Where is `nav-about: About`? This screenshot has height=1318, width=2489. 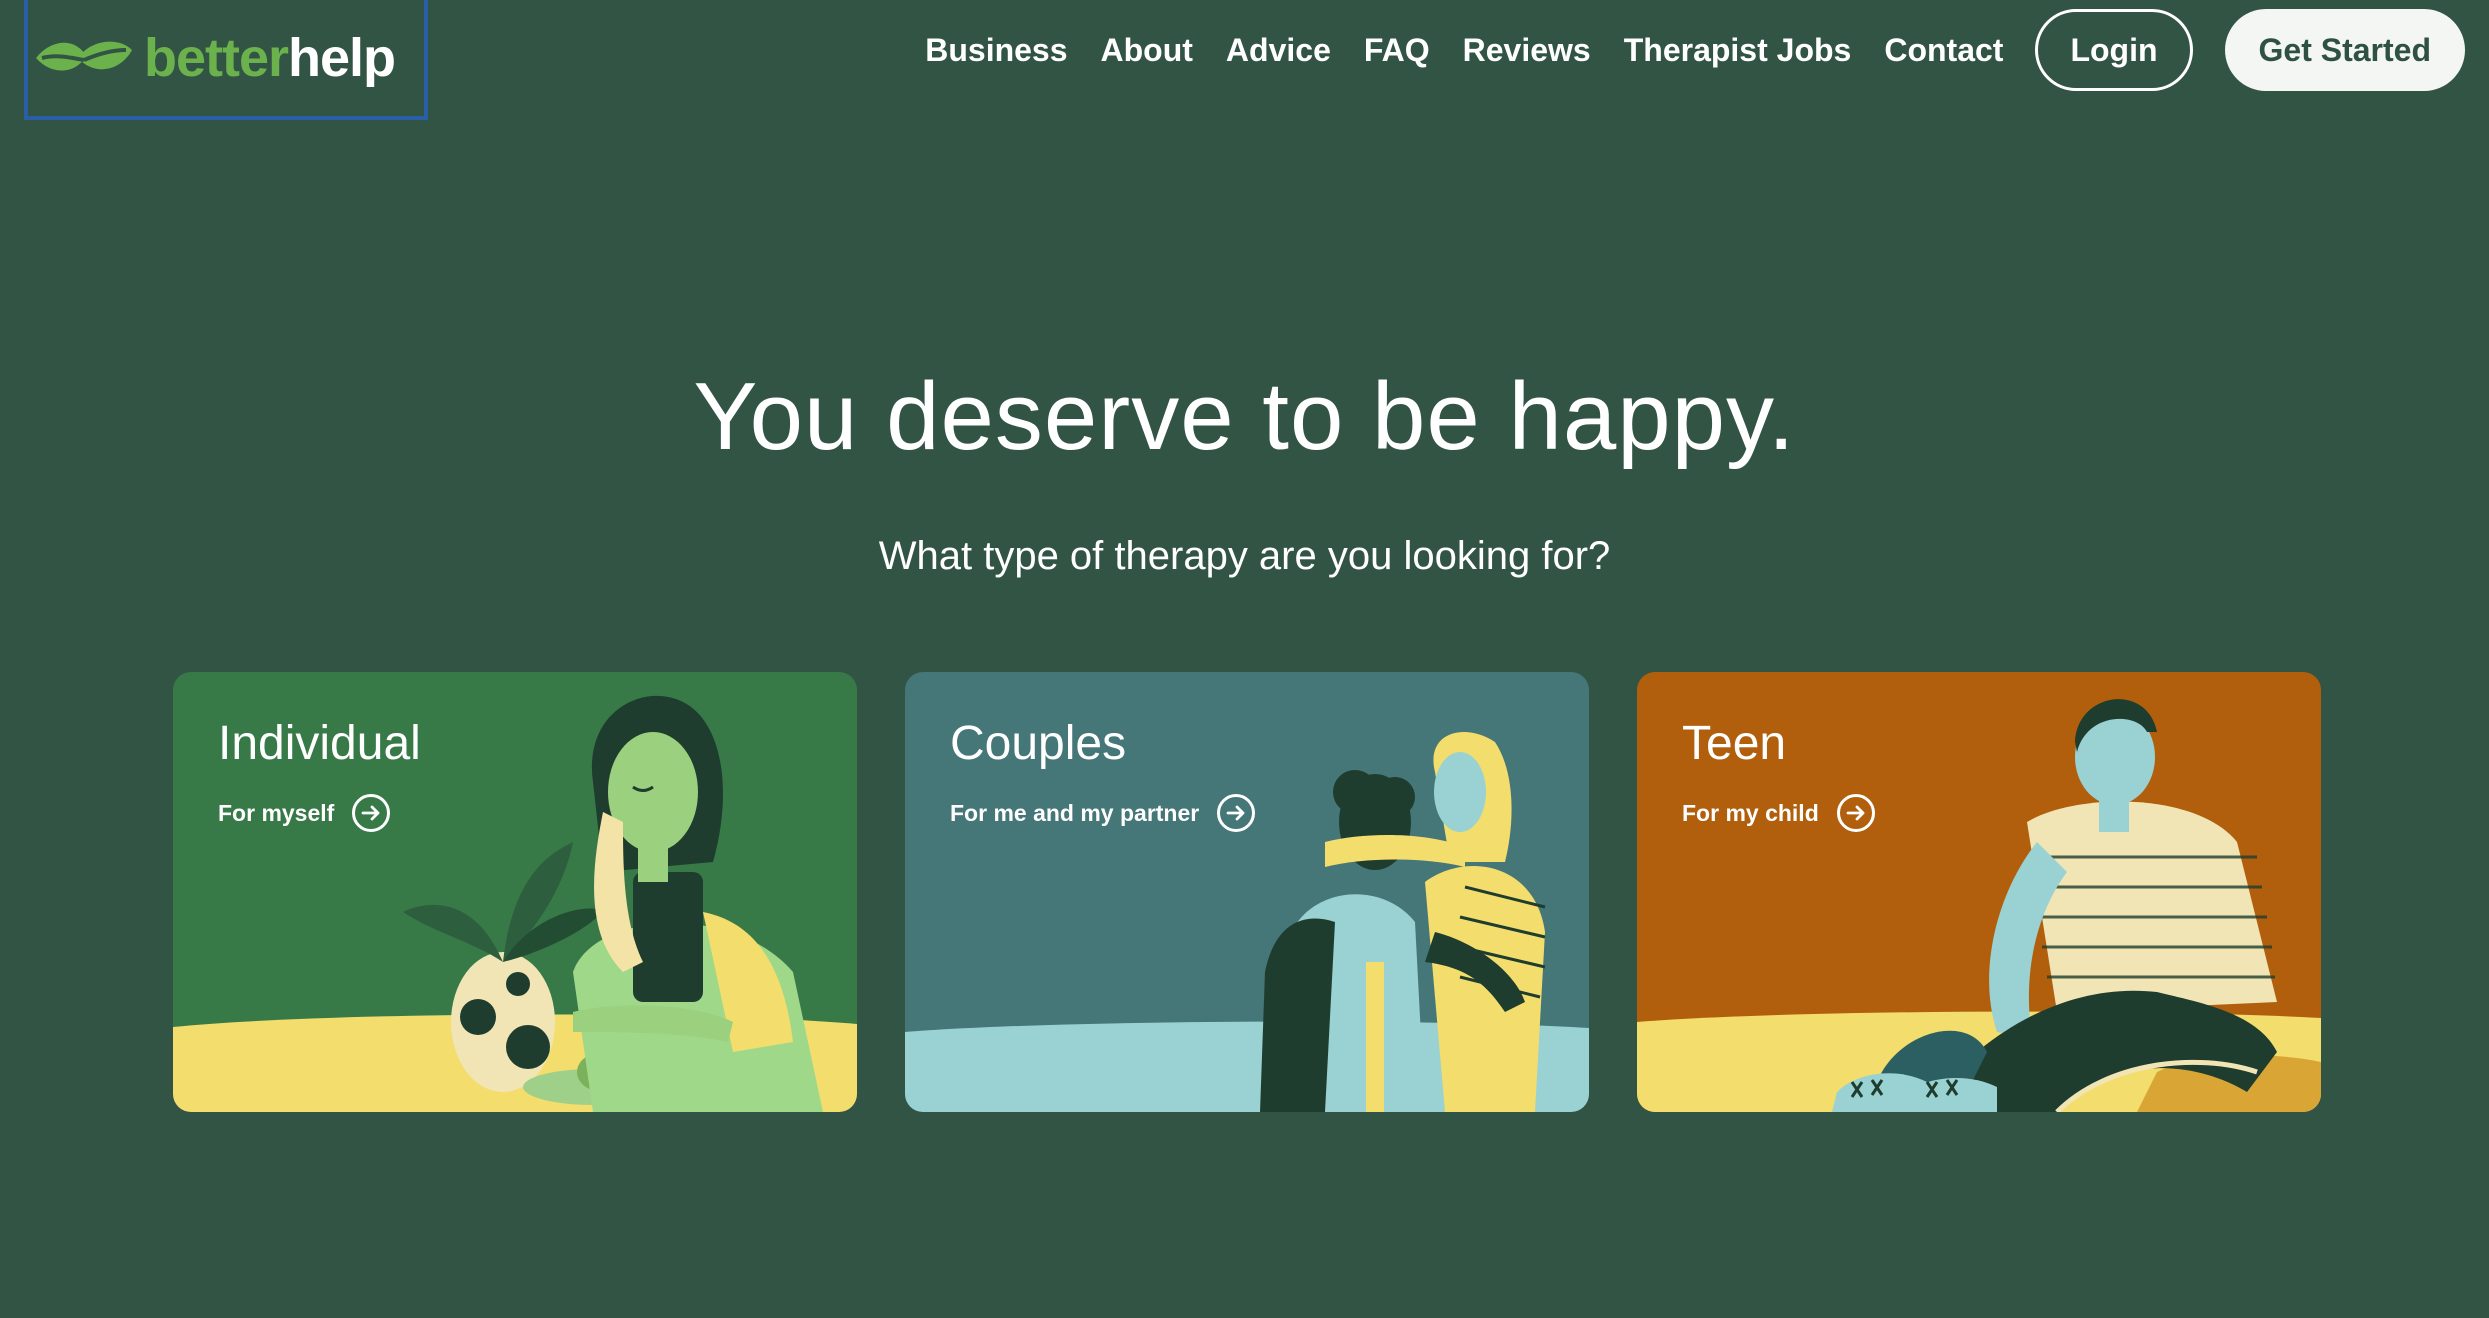
nav-about: About is located at coordinates (1147, 50).